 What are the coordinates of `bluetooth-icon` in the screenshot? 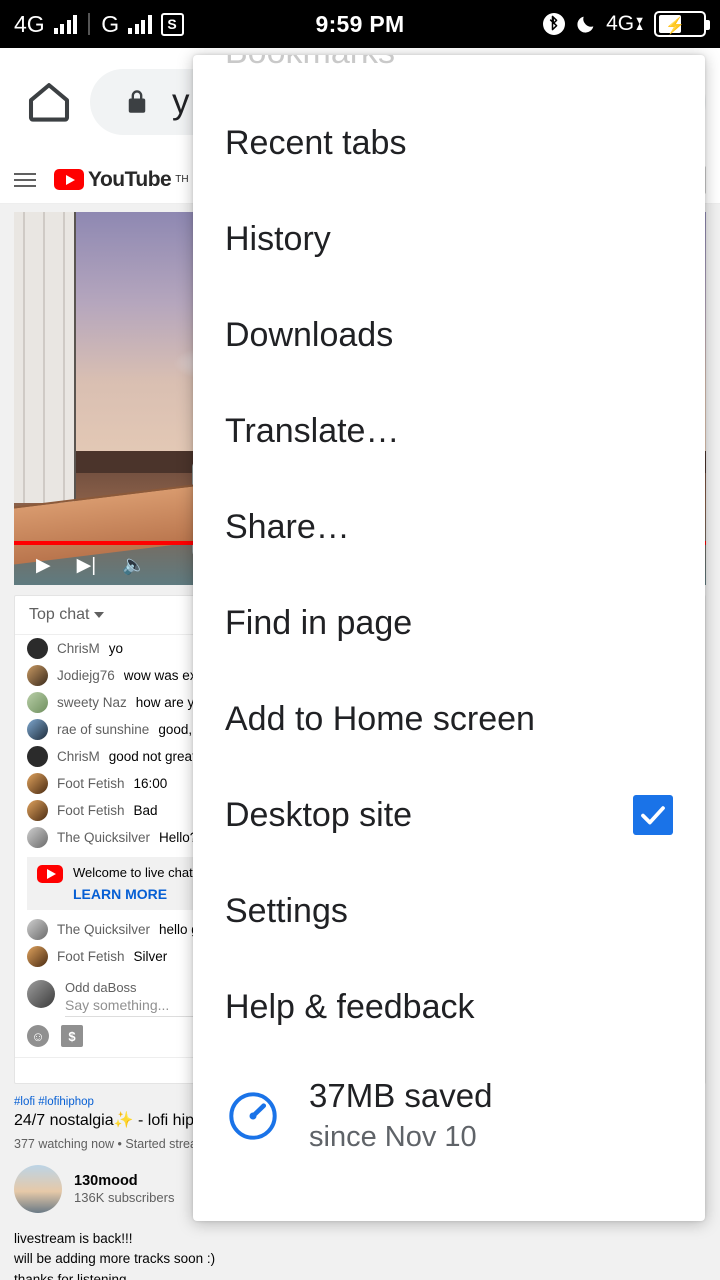 It's located at (554, 24).